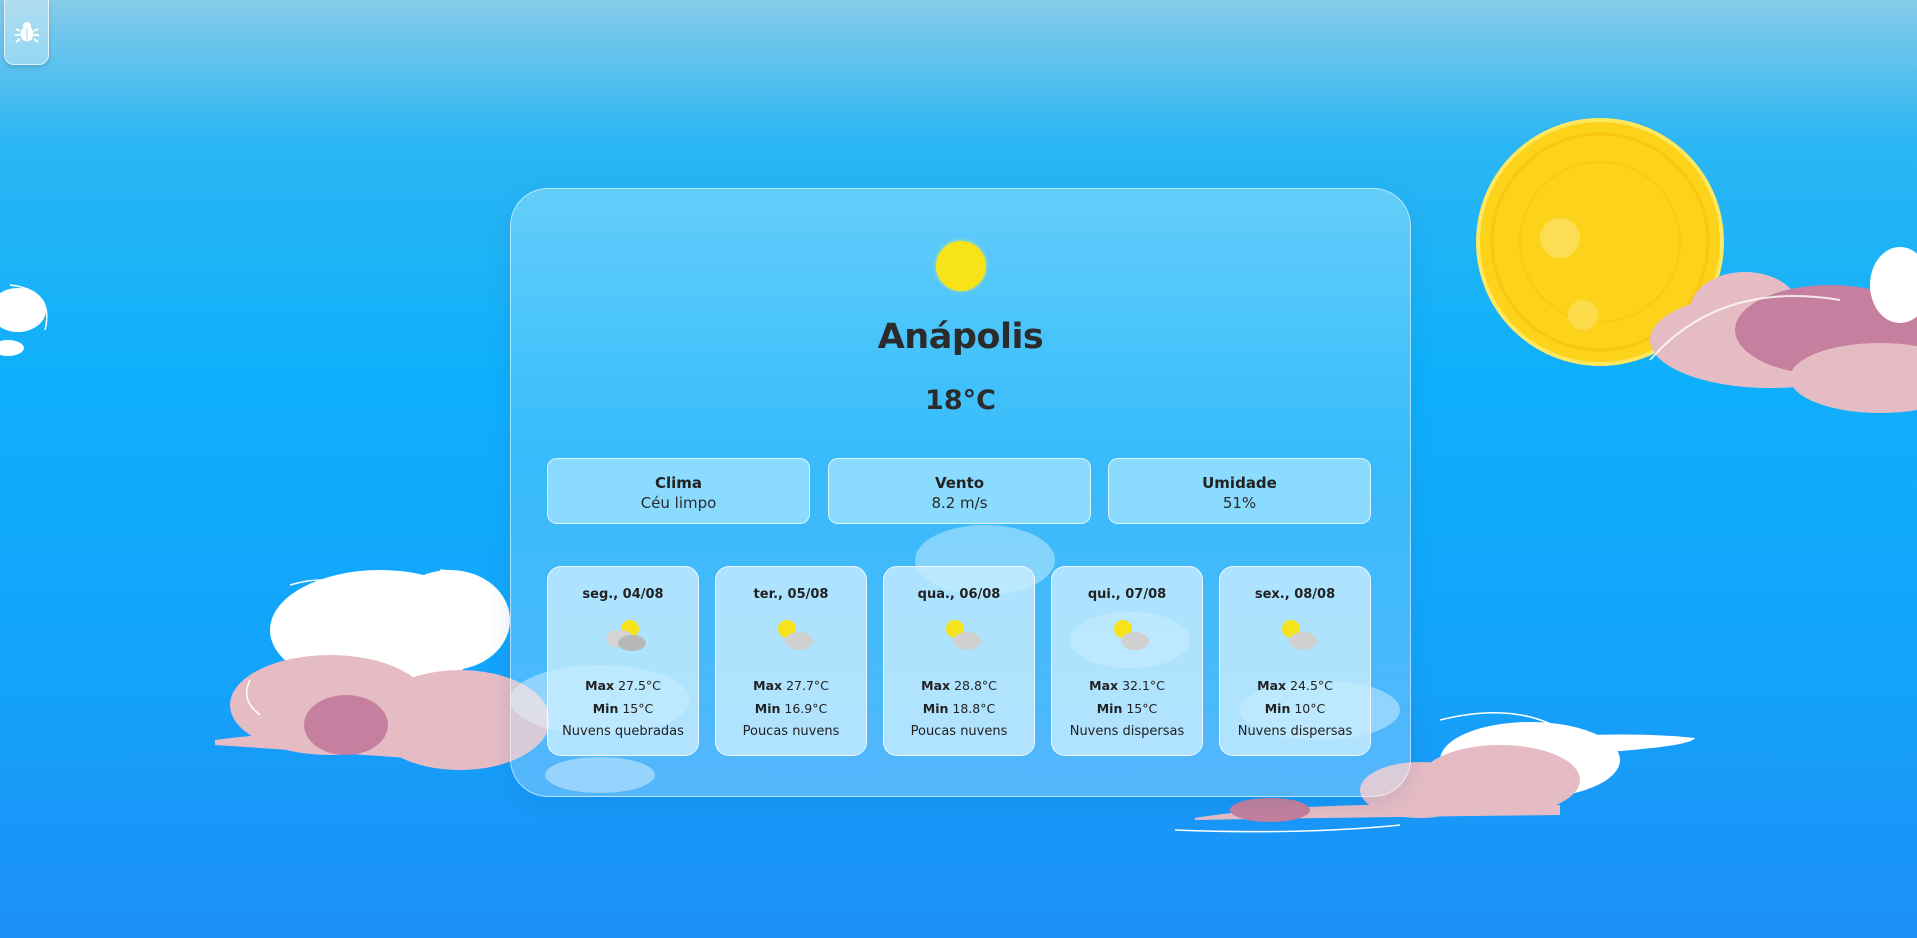 The width and height of the screenshot is (1917, 938). What do you see at coordinates (1239, 503) in the screenshot?
I see `info-value: 51%` at bounding box center [1239, 503].